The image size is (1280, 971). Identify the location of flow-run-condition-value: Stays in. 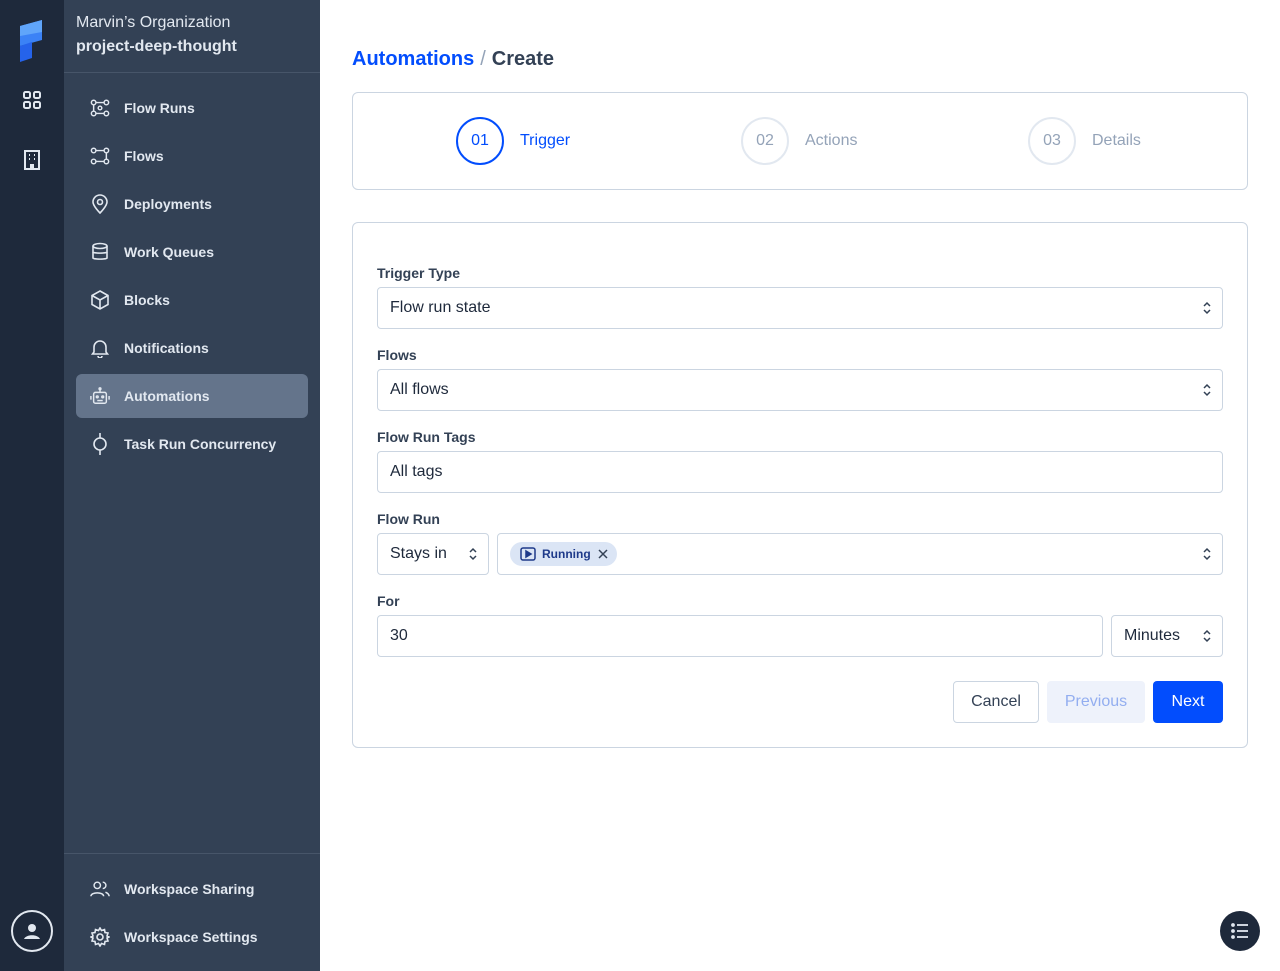
(418, 553).